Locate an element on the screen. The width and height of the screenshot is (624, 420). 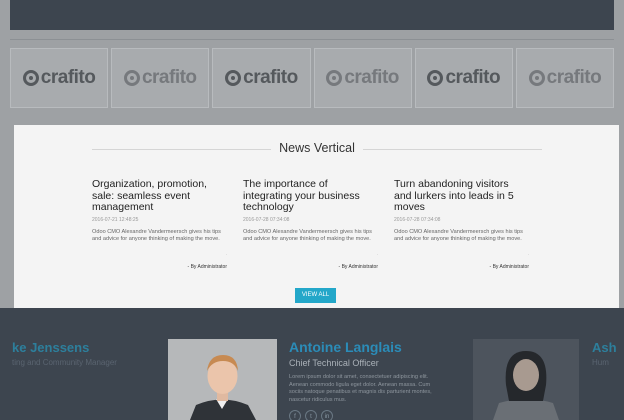
header-banner is located at coordinates (312, 15).